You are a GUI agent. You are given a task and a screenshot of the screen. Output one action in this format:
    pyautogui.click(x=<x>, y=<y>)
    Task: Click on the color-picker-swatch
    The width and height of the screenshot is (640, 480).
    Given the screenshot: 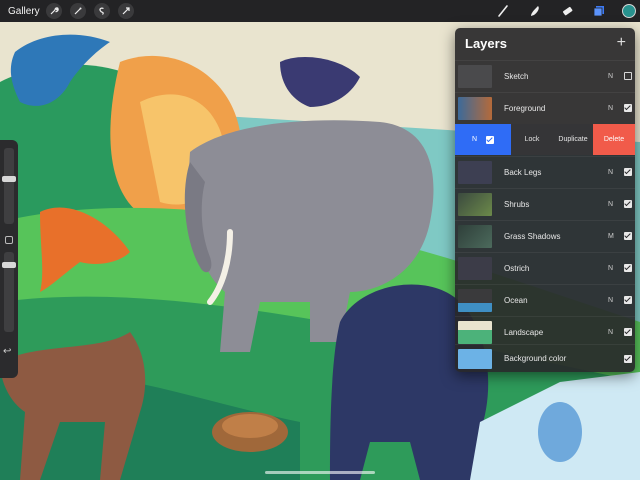 What is the action you would take?
    pyautogui.click(x=629, y=11)
    